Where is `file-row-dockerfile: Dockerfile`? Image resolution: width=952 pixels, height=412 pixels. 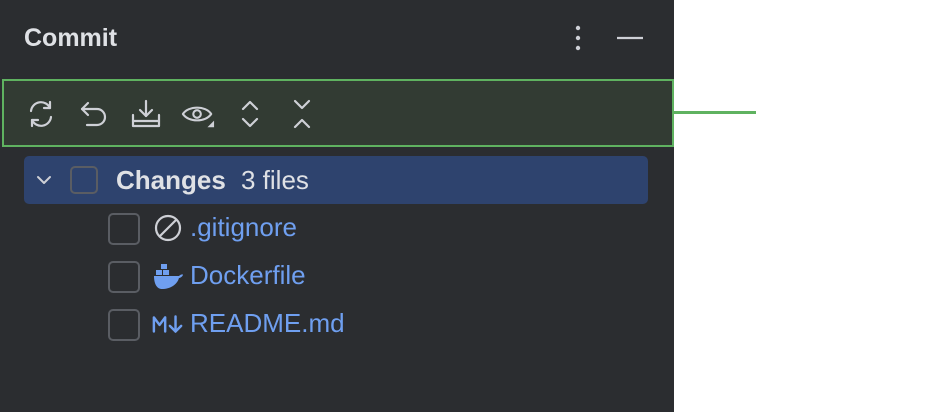
file-row-dockerfile: Dockerfile is located at coordinates (378, 275).